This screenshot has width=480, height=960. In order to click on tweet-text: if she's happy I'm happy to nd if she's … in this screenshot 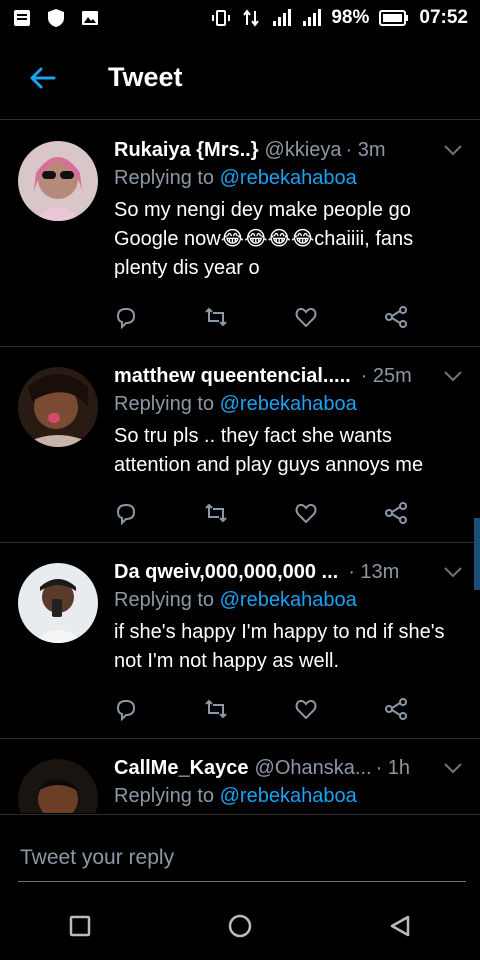, I will do `click(279, 646)`.